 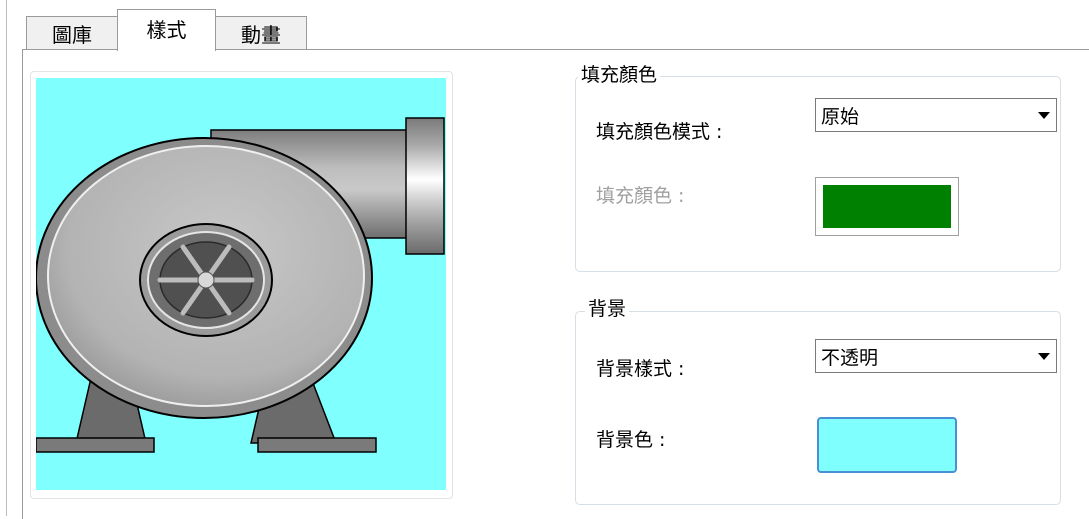 I want to click on background-style-label: 背景樣式 :, so click(x=640, y=369).